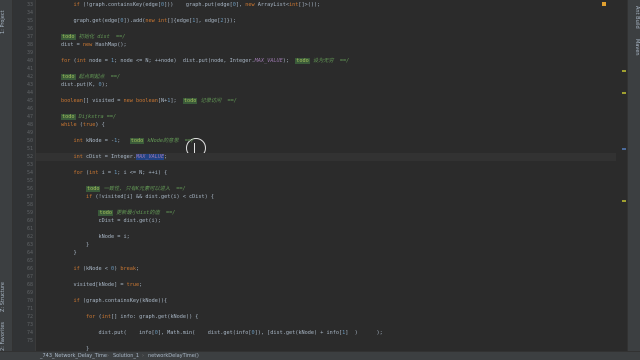  Describe the element at coordinates (29, 109) in the screenshot. I see `line-number: 46` at that location.